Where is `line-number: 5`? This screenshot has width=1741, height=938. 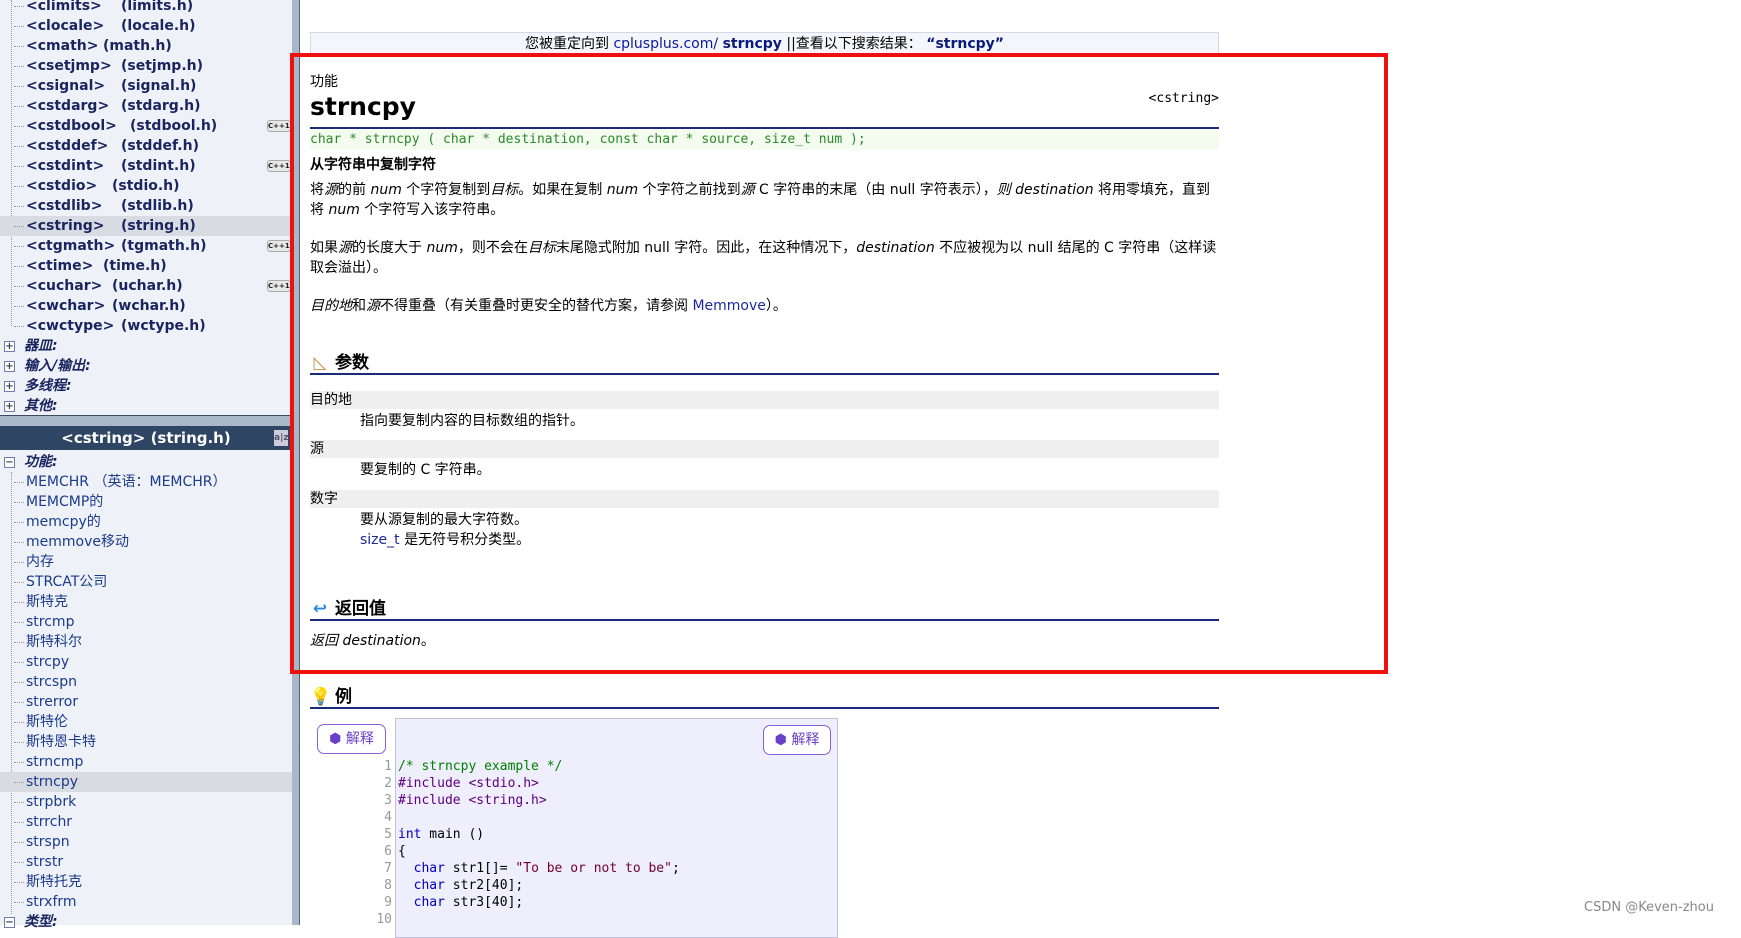 line-number: 5 is located at coordinates (388, 834).